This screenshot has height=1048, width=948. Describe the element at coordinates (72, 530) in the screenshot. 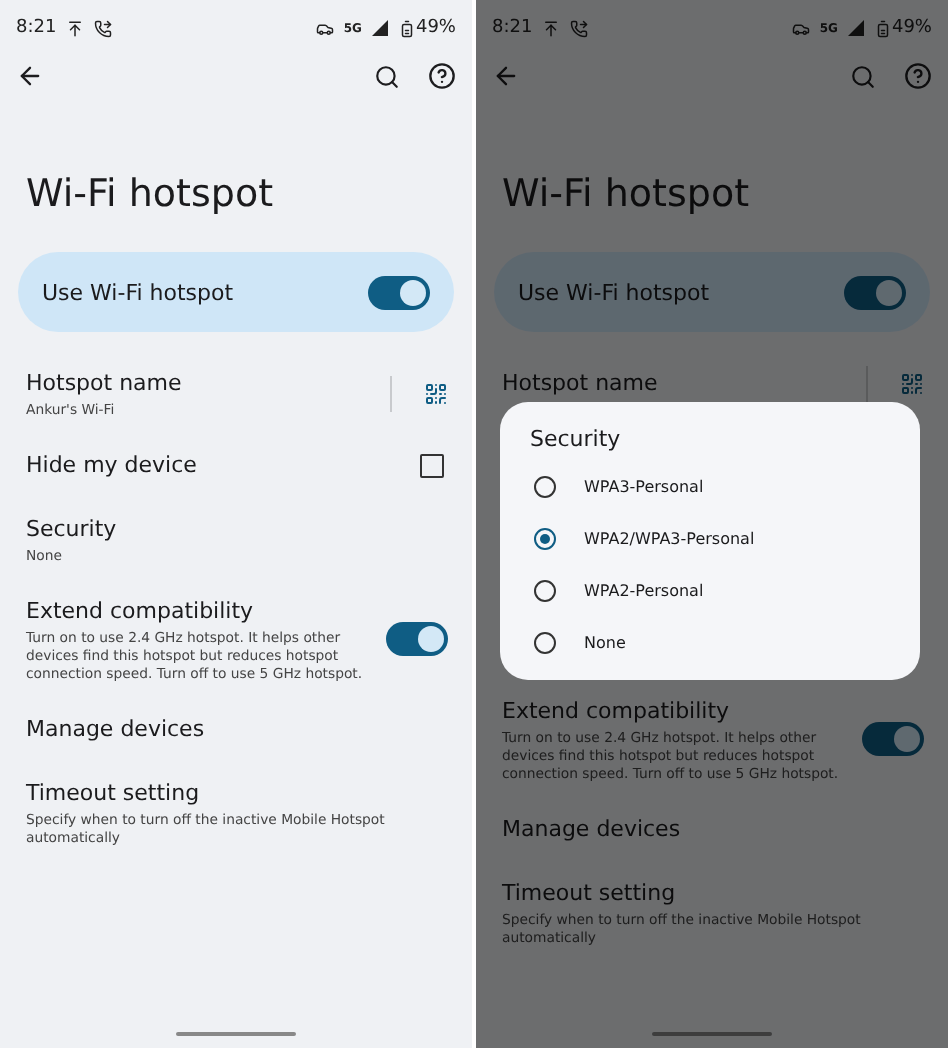

I see `row-title: Security` at that location.